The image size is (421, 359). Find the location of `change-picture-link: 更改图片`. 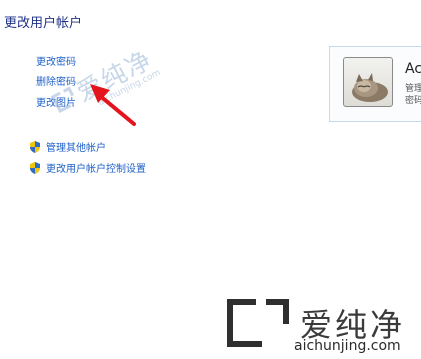

change-picture-link: 更改图片 is located at coordinates (56, 101).